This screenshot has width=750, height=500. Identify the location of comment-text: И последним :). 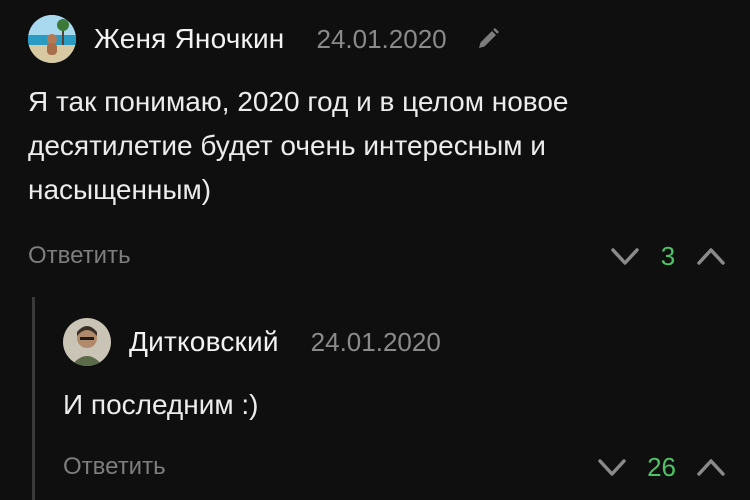
(161, 404).